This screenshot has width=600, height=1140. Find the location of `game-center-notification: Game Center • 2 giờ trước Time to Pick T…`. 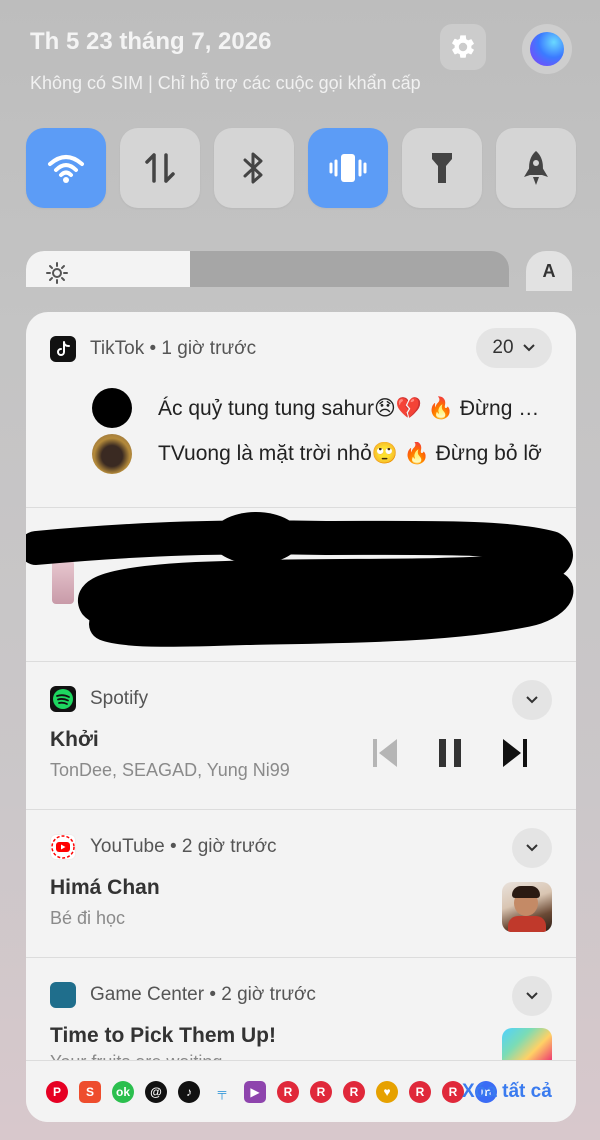

game-center-notification: Game Center • 2 giờ trước Time to Pick T… is located at coordinates (301, 1018).